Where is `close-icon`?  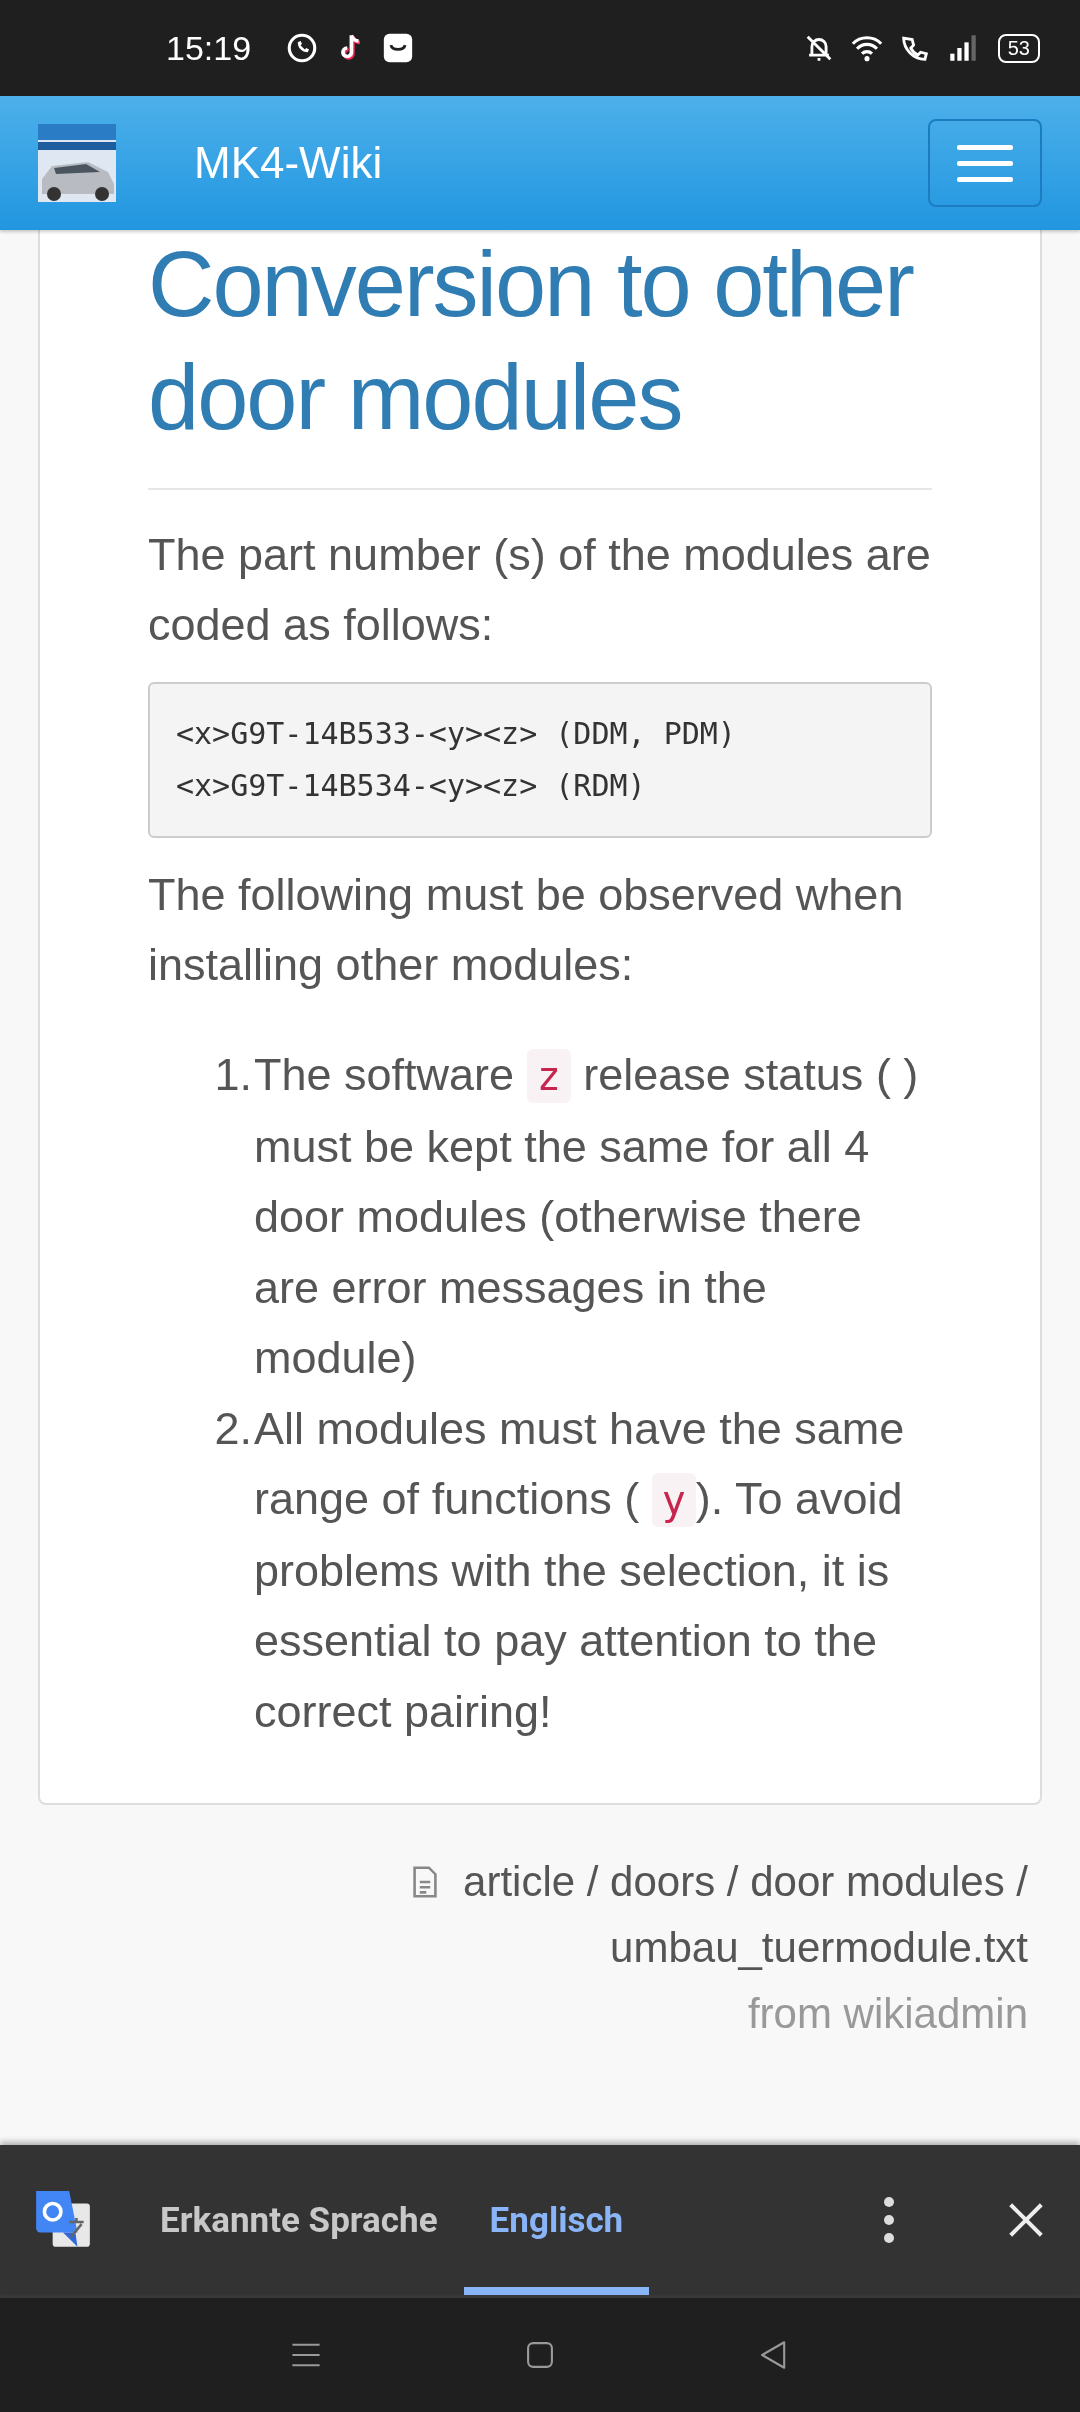 close-icon is located at coordinates (1026, 2220).